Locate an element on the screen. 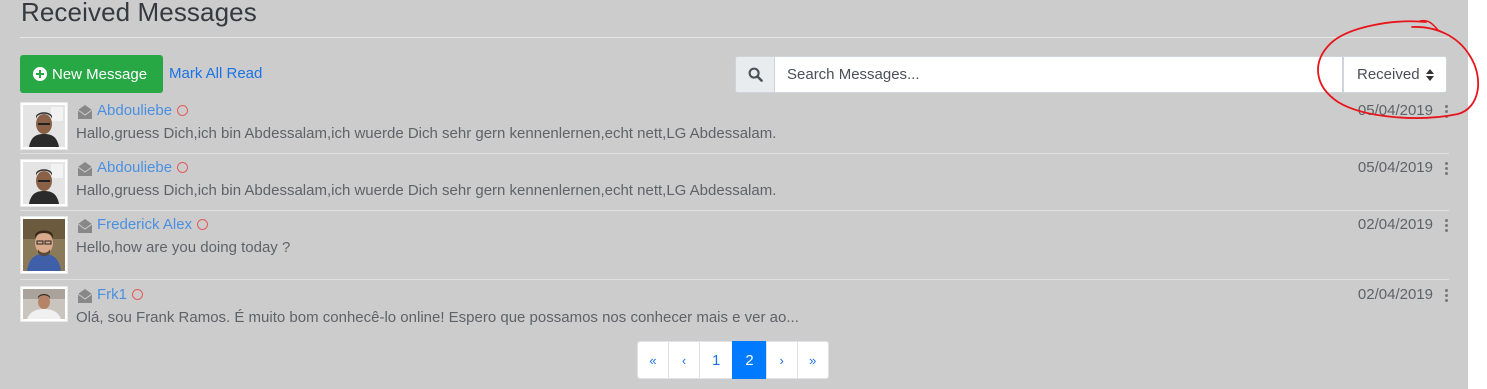 This screenshot has height=389, width=1487. prev-page-button: ‹ is located at coordinates (684, 360).